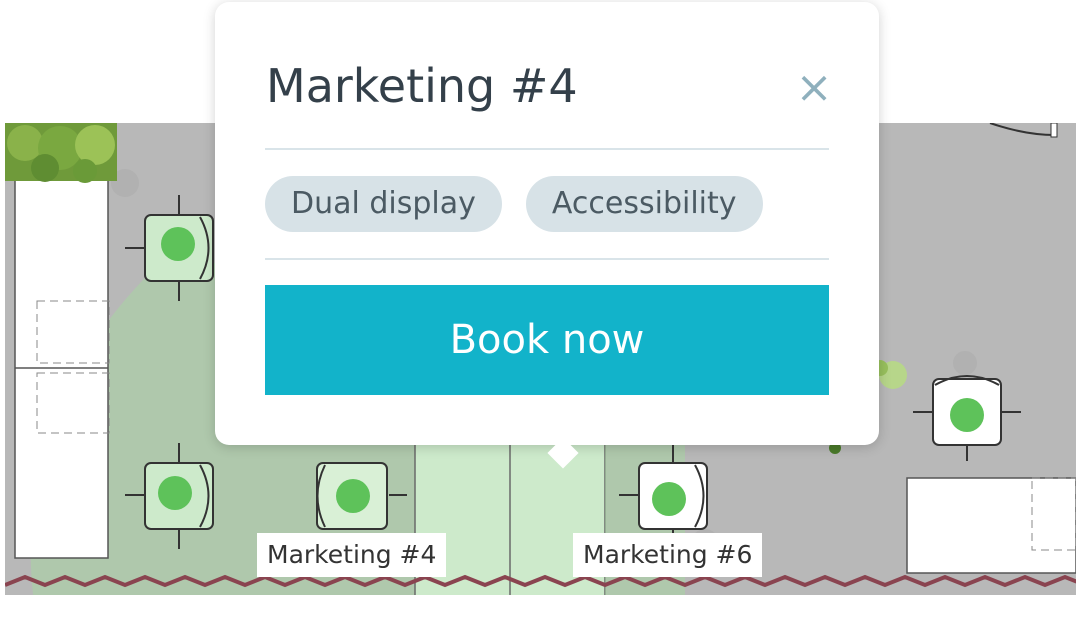  What do you see at coordinates (644, 204) in the screenshot?
I see `tag-accessibility: Accessibility` at bounding box center [644, 204].